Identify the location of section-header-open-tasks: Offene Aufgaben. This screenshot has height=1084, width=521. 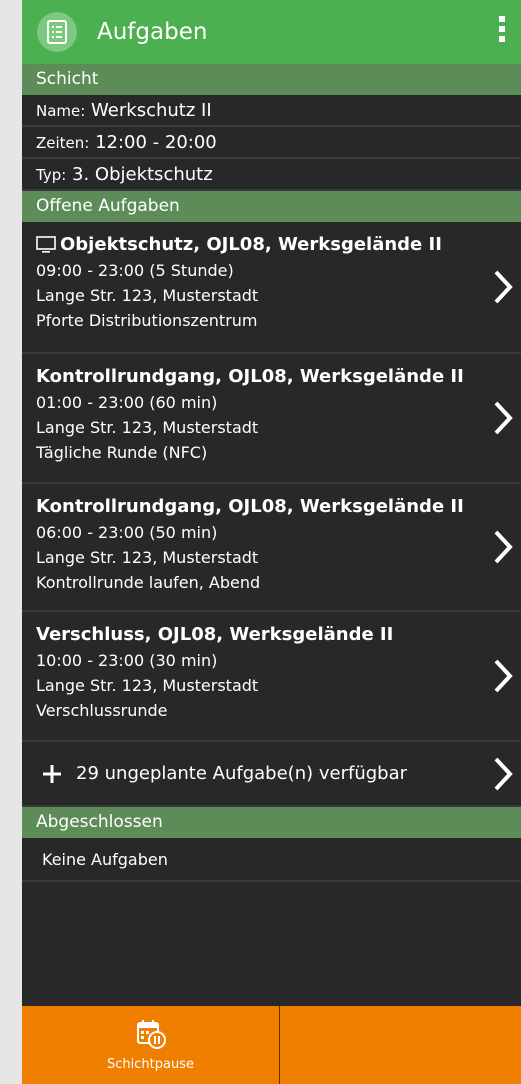
(271, 206).